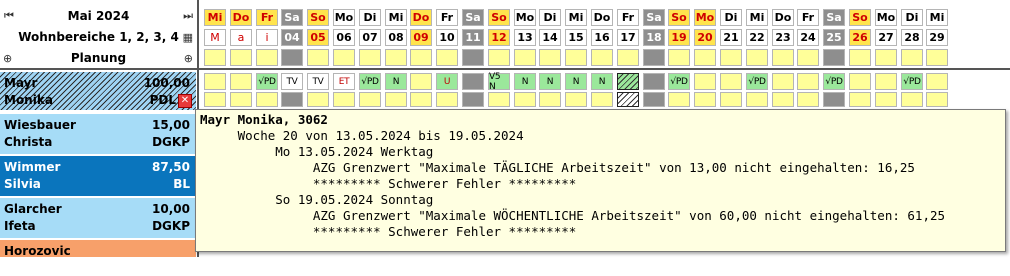 Image resolution: width=1010 pixels, height=276 pixels. What do you see at coordinates (98, 91) in the screenshot?
I see `employee-row: Mayr 100,00 Monika PDL ✕` at bounding box center [98, 91].